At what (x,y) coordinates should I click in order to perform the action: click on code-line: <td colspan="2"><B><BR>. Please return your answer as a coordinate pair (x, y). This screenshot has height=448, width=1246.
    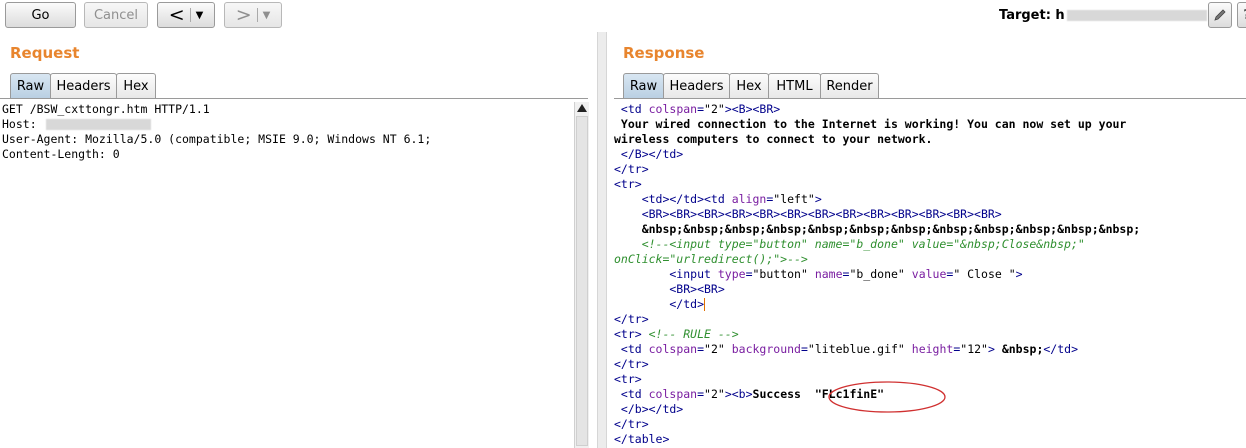
    Looking at the image, I should click on (930, 109).